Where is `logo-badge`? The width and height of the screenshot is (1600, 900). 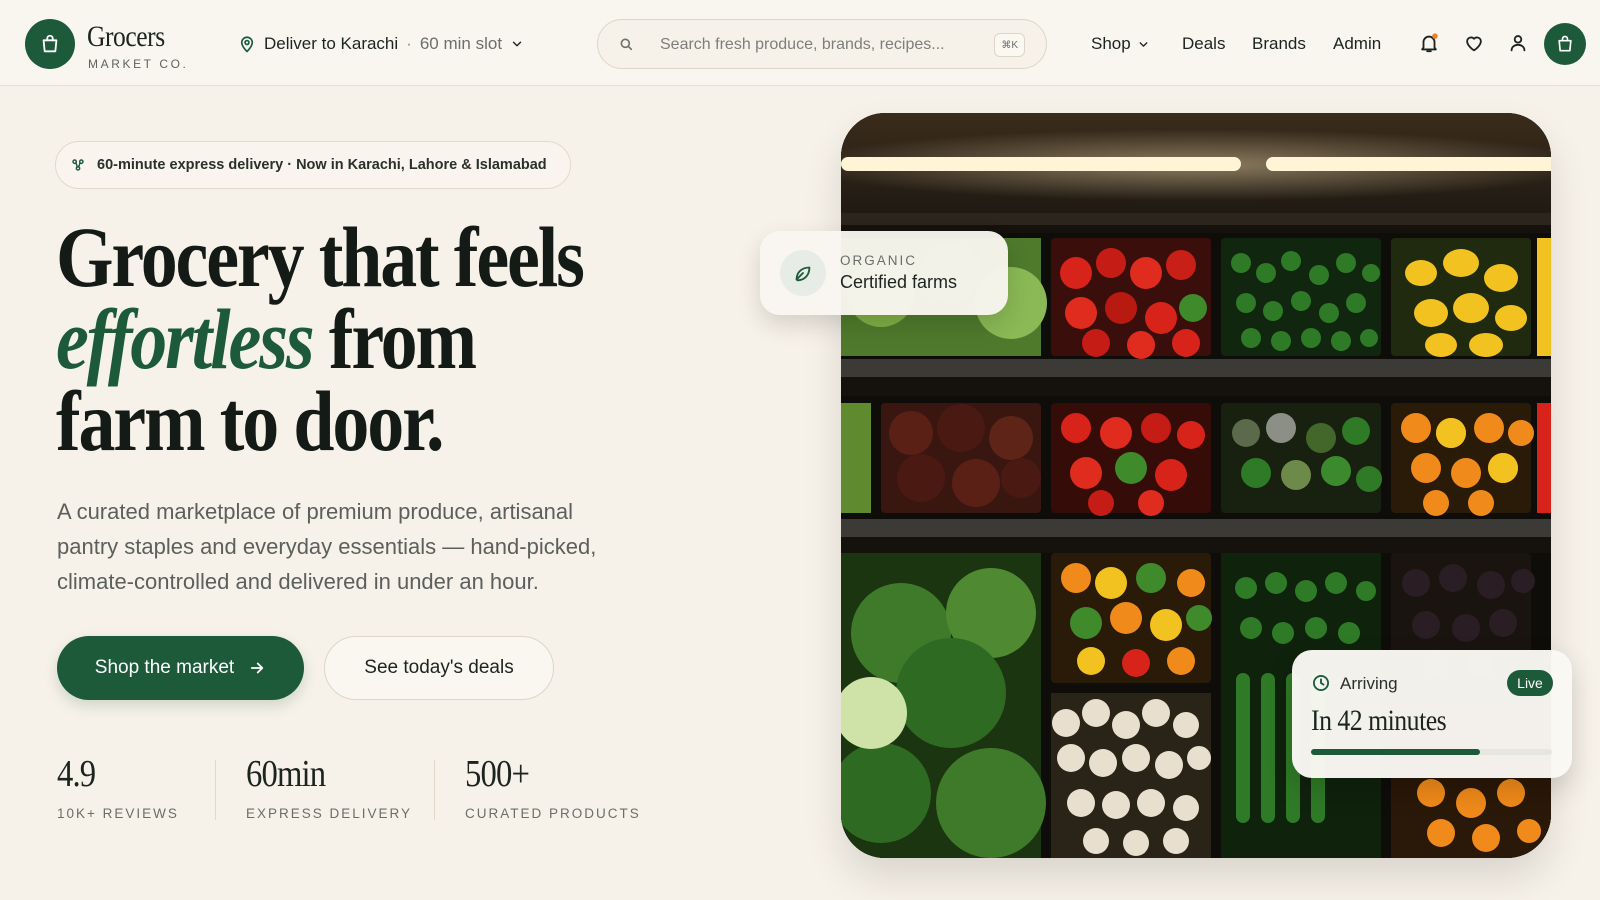
logo-badge is located at coordinates (50, 44).